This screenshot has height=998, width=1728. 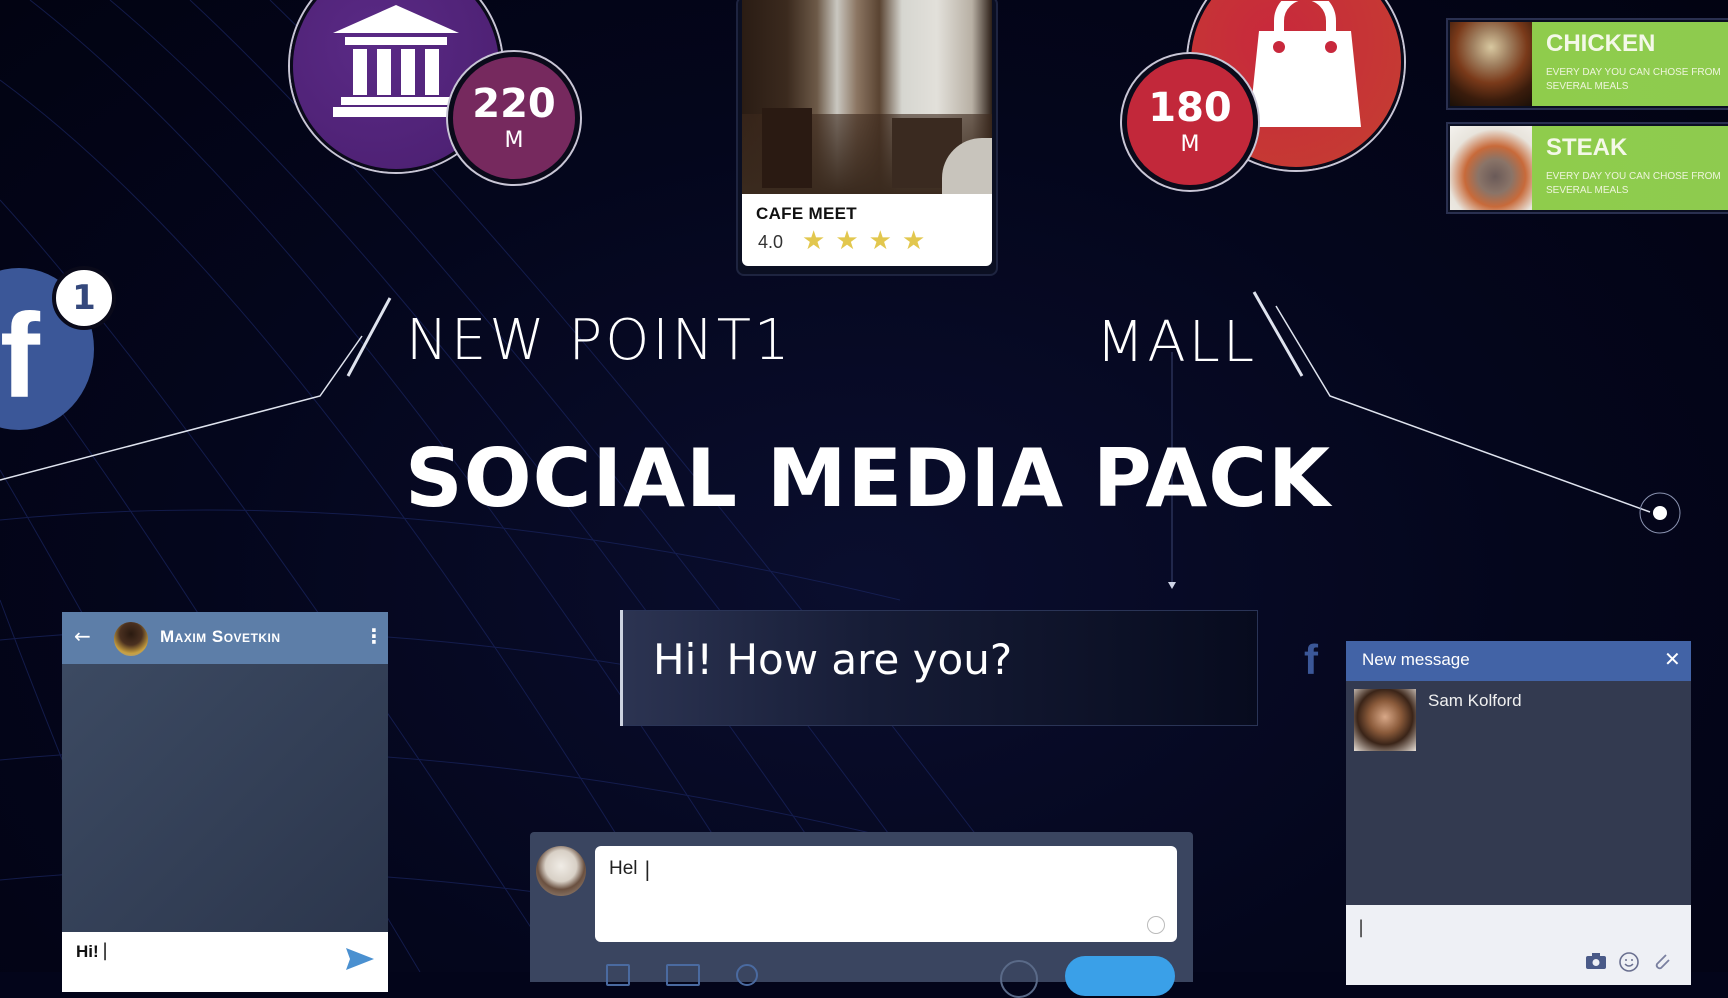 What do you see at coordinates (1305, 64) in the screenshot?
I see `shopping-bag-icon` at bounding box center [1305, 64].